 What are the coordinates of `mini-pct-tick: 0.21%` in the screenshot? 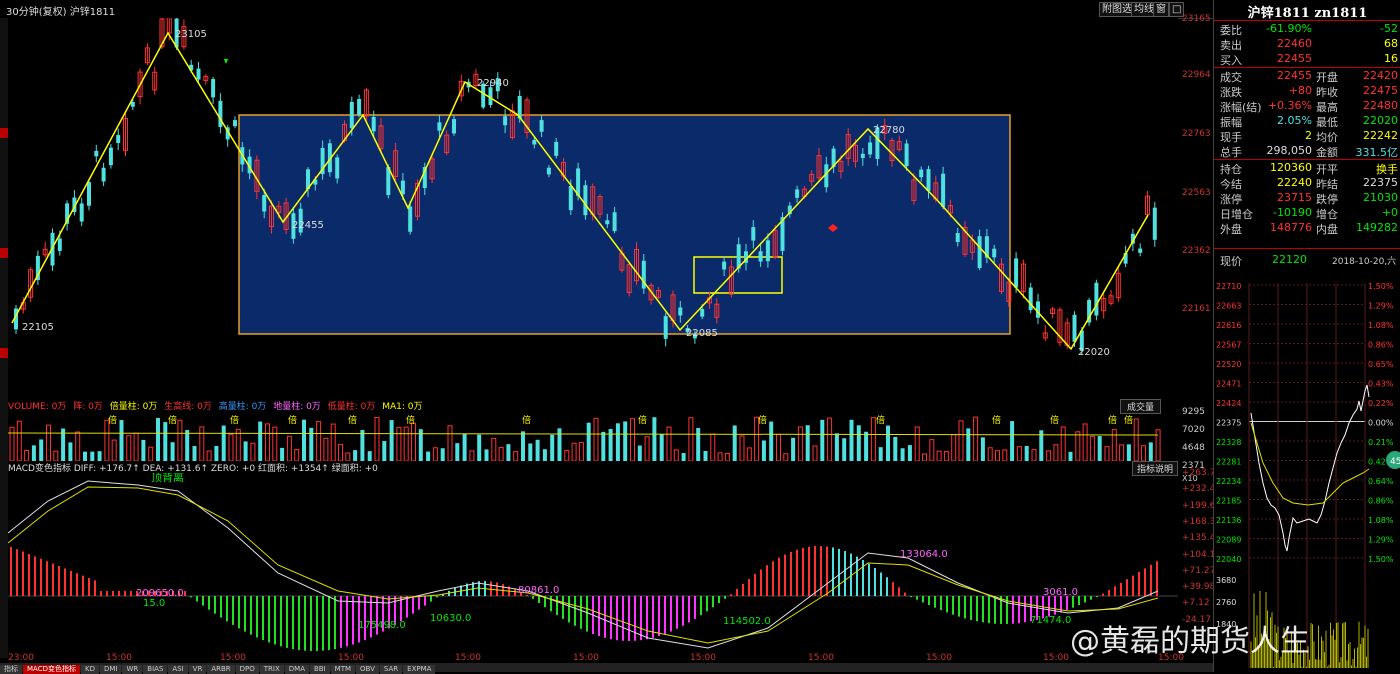 It's located at (1381, 442).